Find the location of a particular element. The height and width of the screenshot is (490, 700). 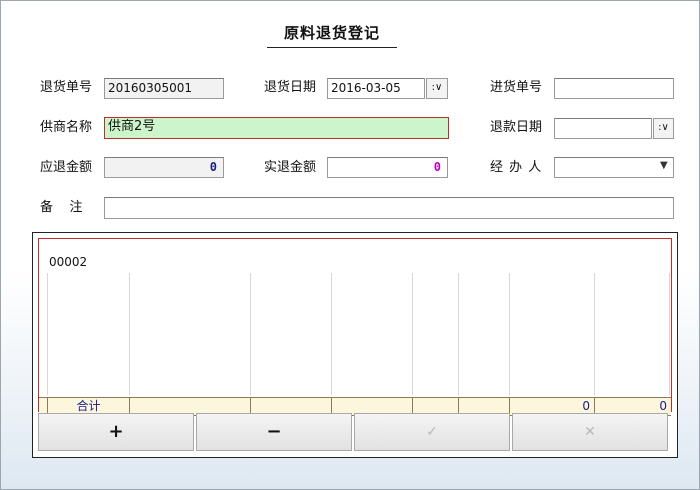

grid-row-code: 00002 is located at coordinates (68, 262).